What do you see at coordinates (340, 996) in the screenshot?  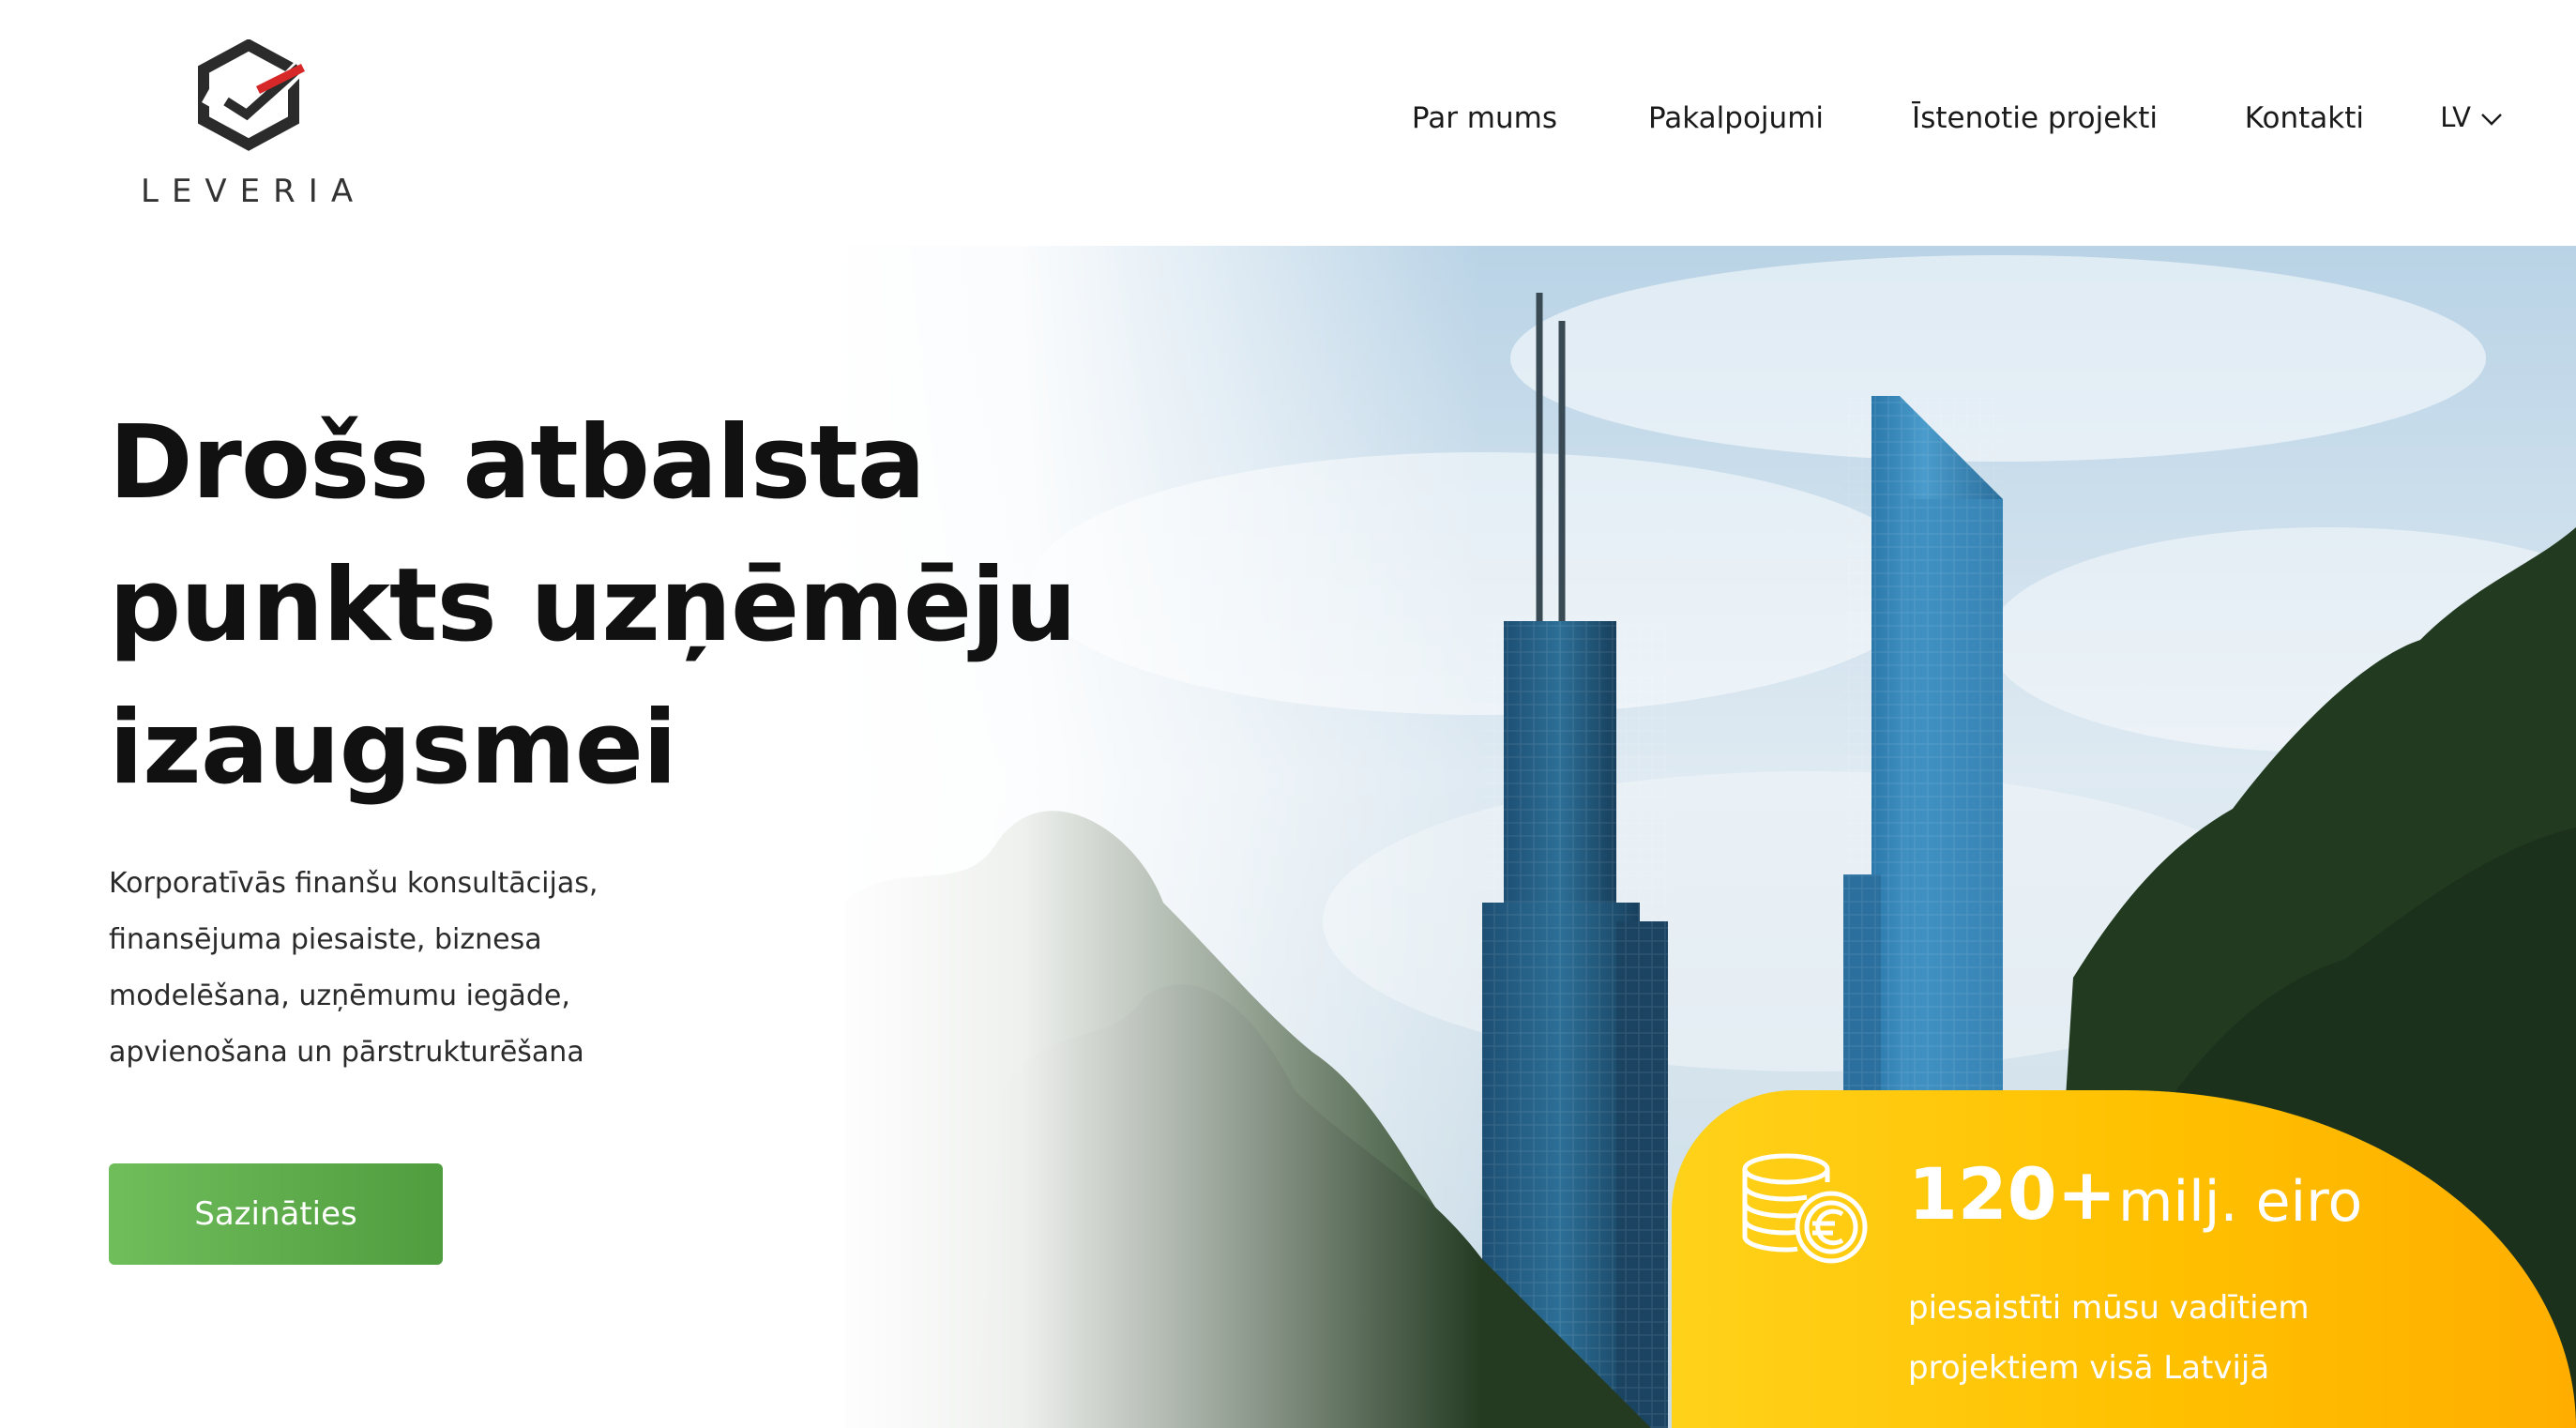 I see `subtitle-line: modelēšana, uzņēmumu iegāde,` at bounding box center [340, 996].